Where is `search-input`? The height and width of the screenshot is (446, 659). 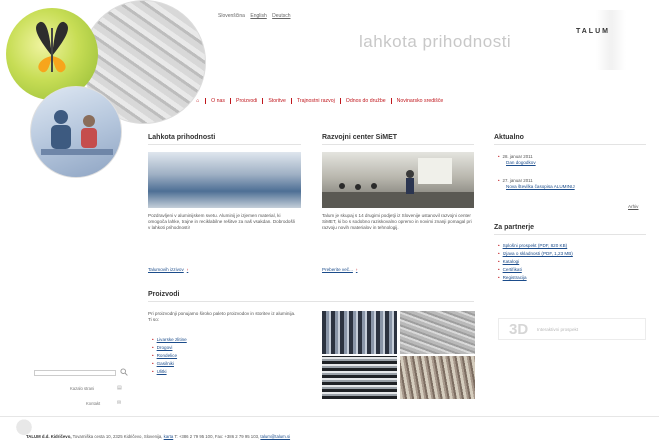
search-input is located at coordinates (75, 373).